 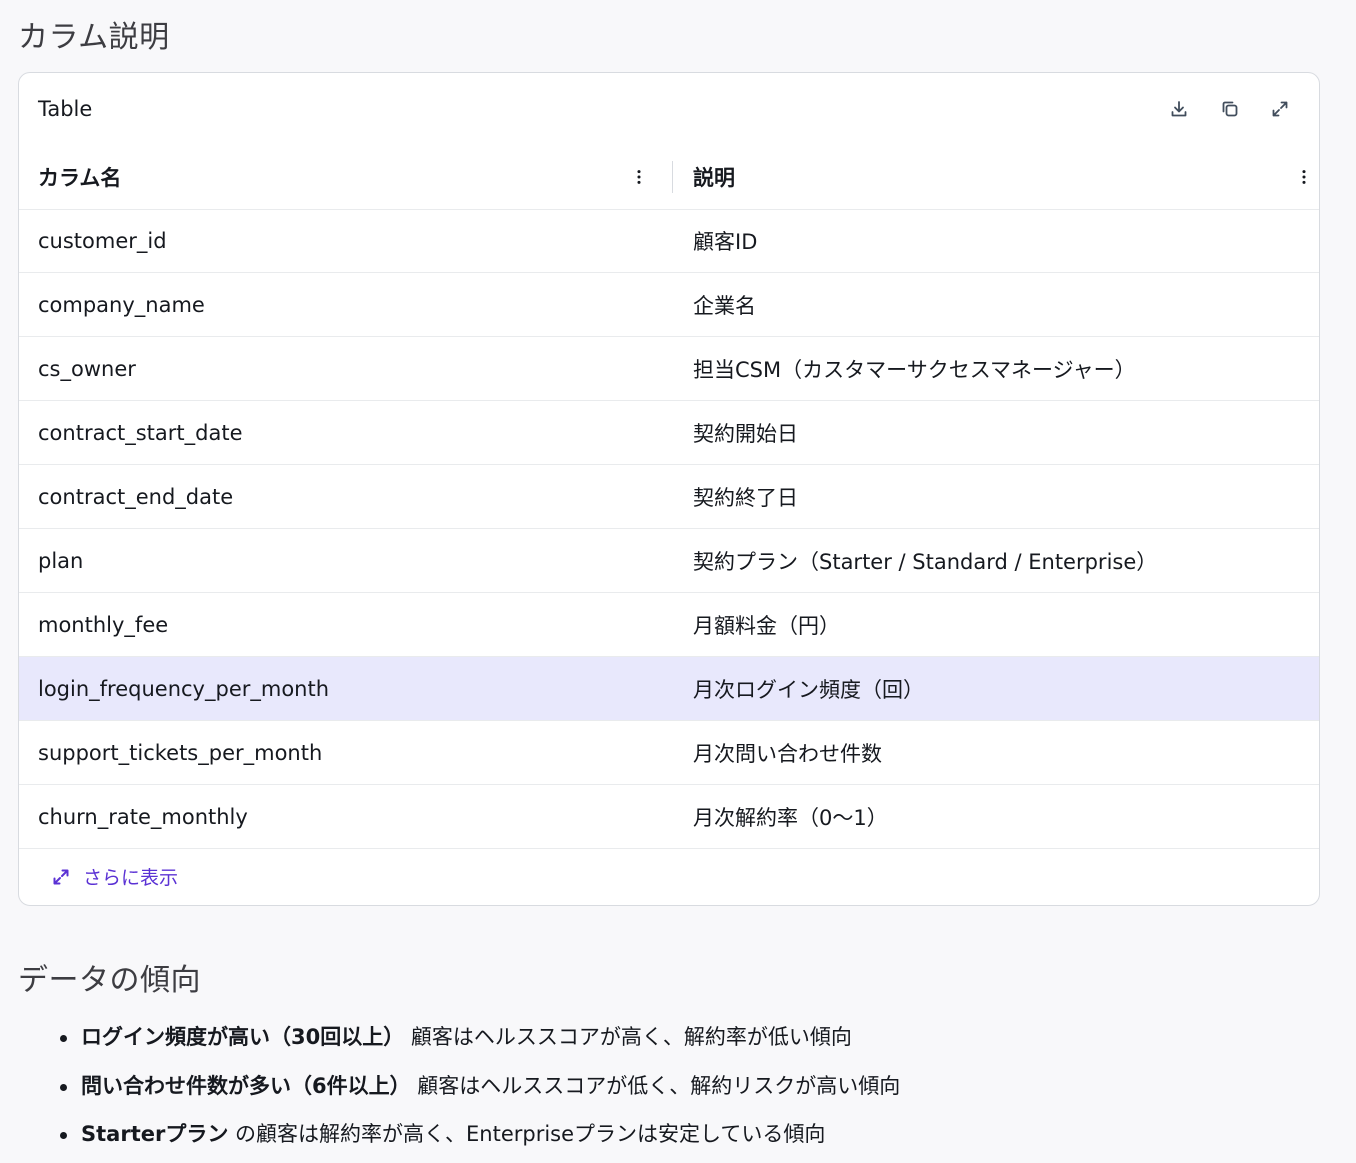 What do you see at coordinates (669, 625) in the screenshot?
I see `table-row: monthly_fee 月額料金（円）` at bounding box center [669, 625].